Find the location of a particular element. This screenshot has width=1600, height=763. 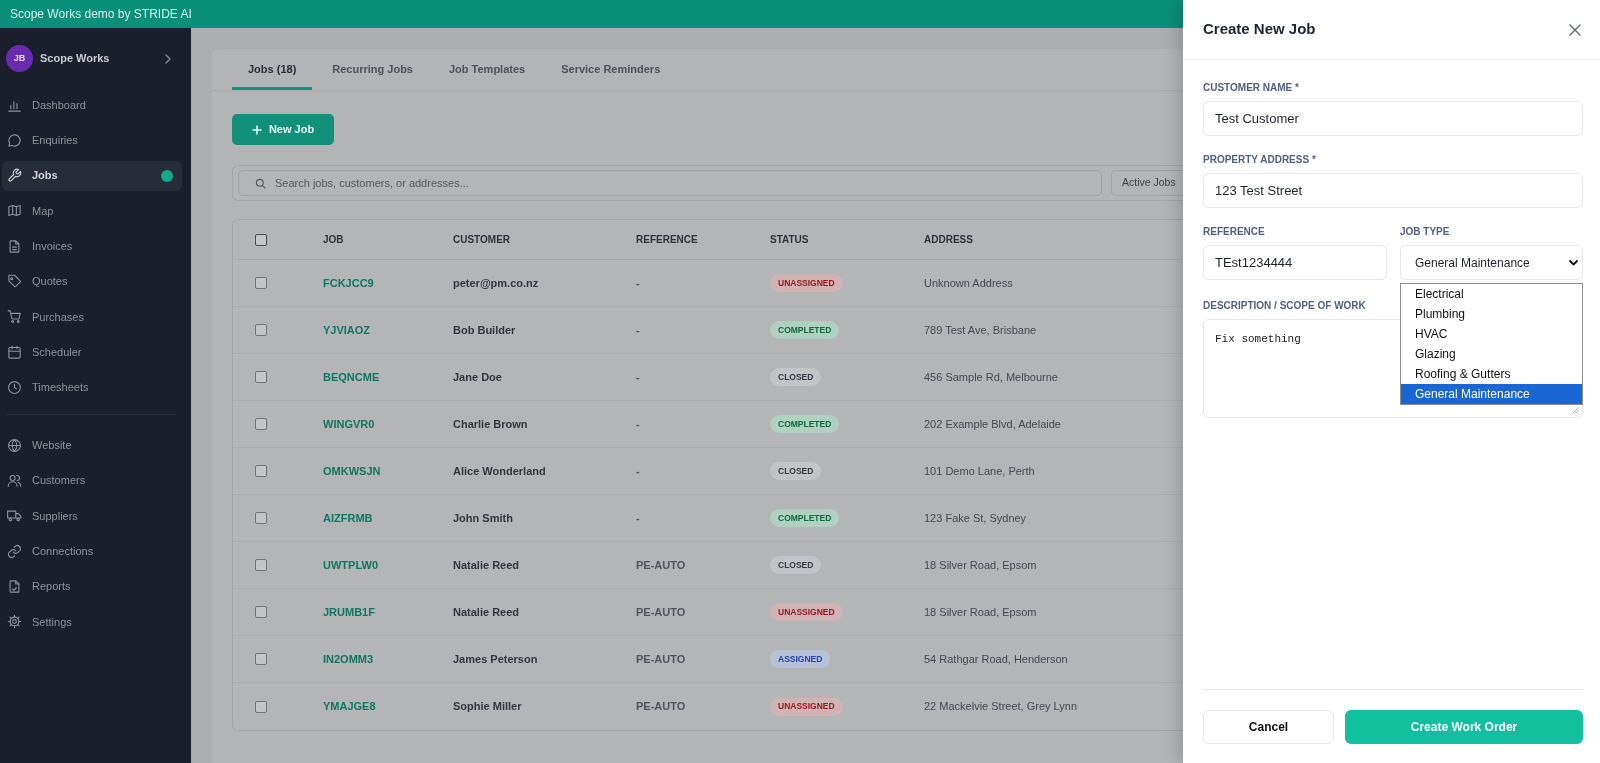

column-header: JOB is located at coordinates (333, 240).